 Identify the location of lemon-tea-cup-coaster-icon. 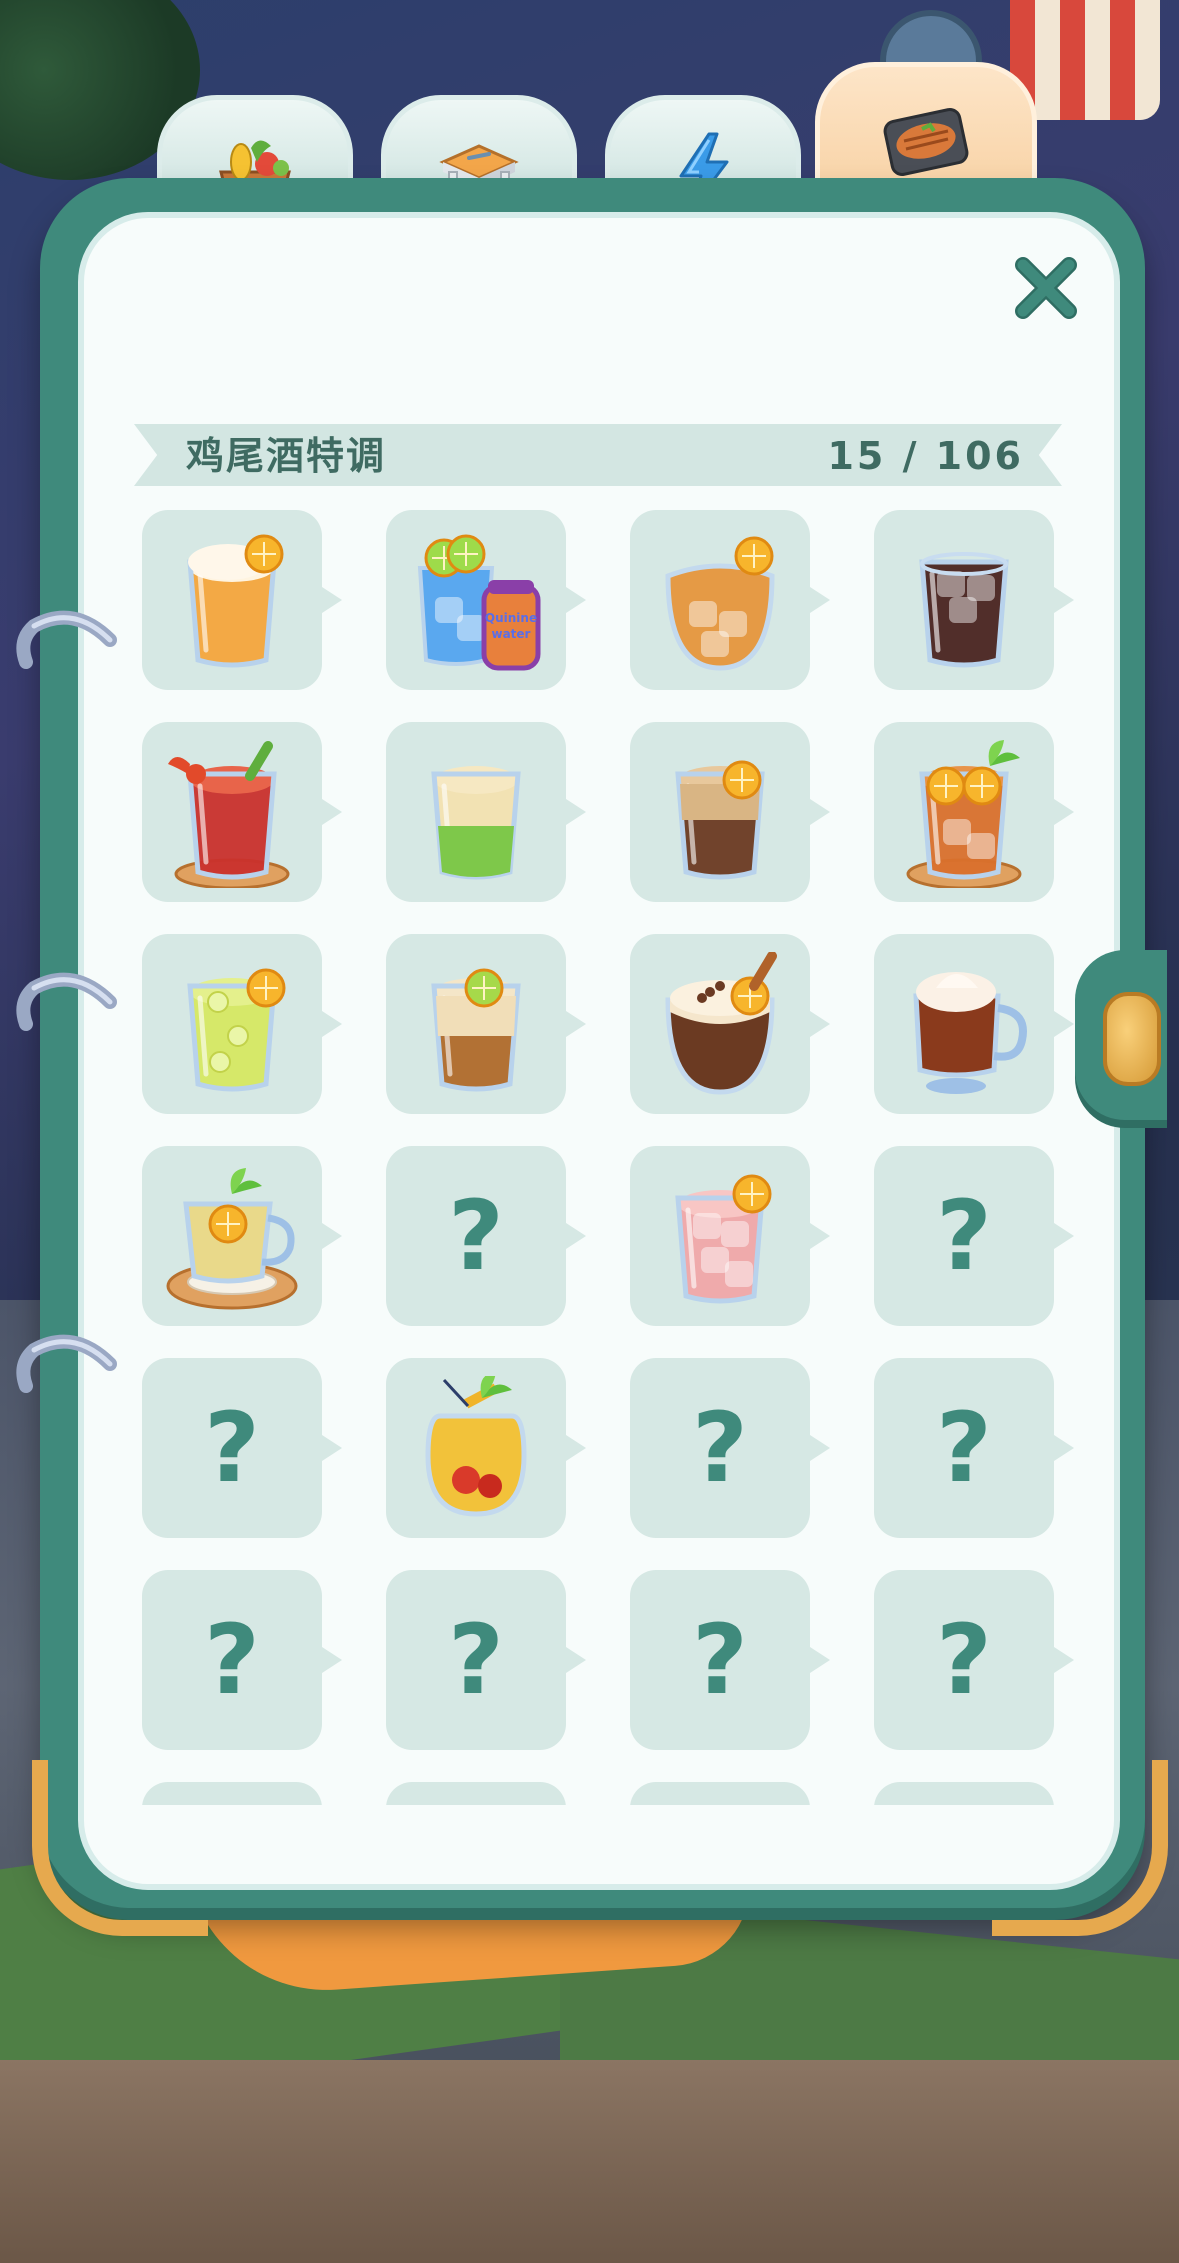
(232, 1239).